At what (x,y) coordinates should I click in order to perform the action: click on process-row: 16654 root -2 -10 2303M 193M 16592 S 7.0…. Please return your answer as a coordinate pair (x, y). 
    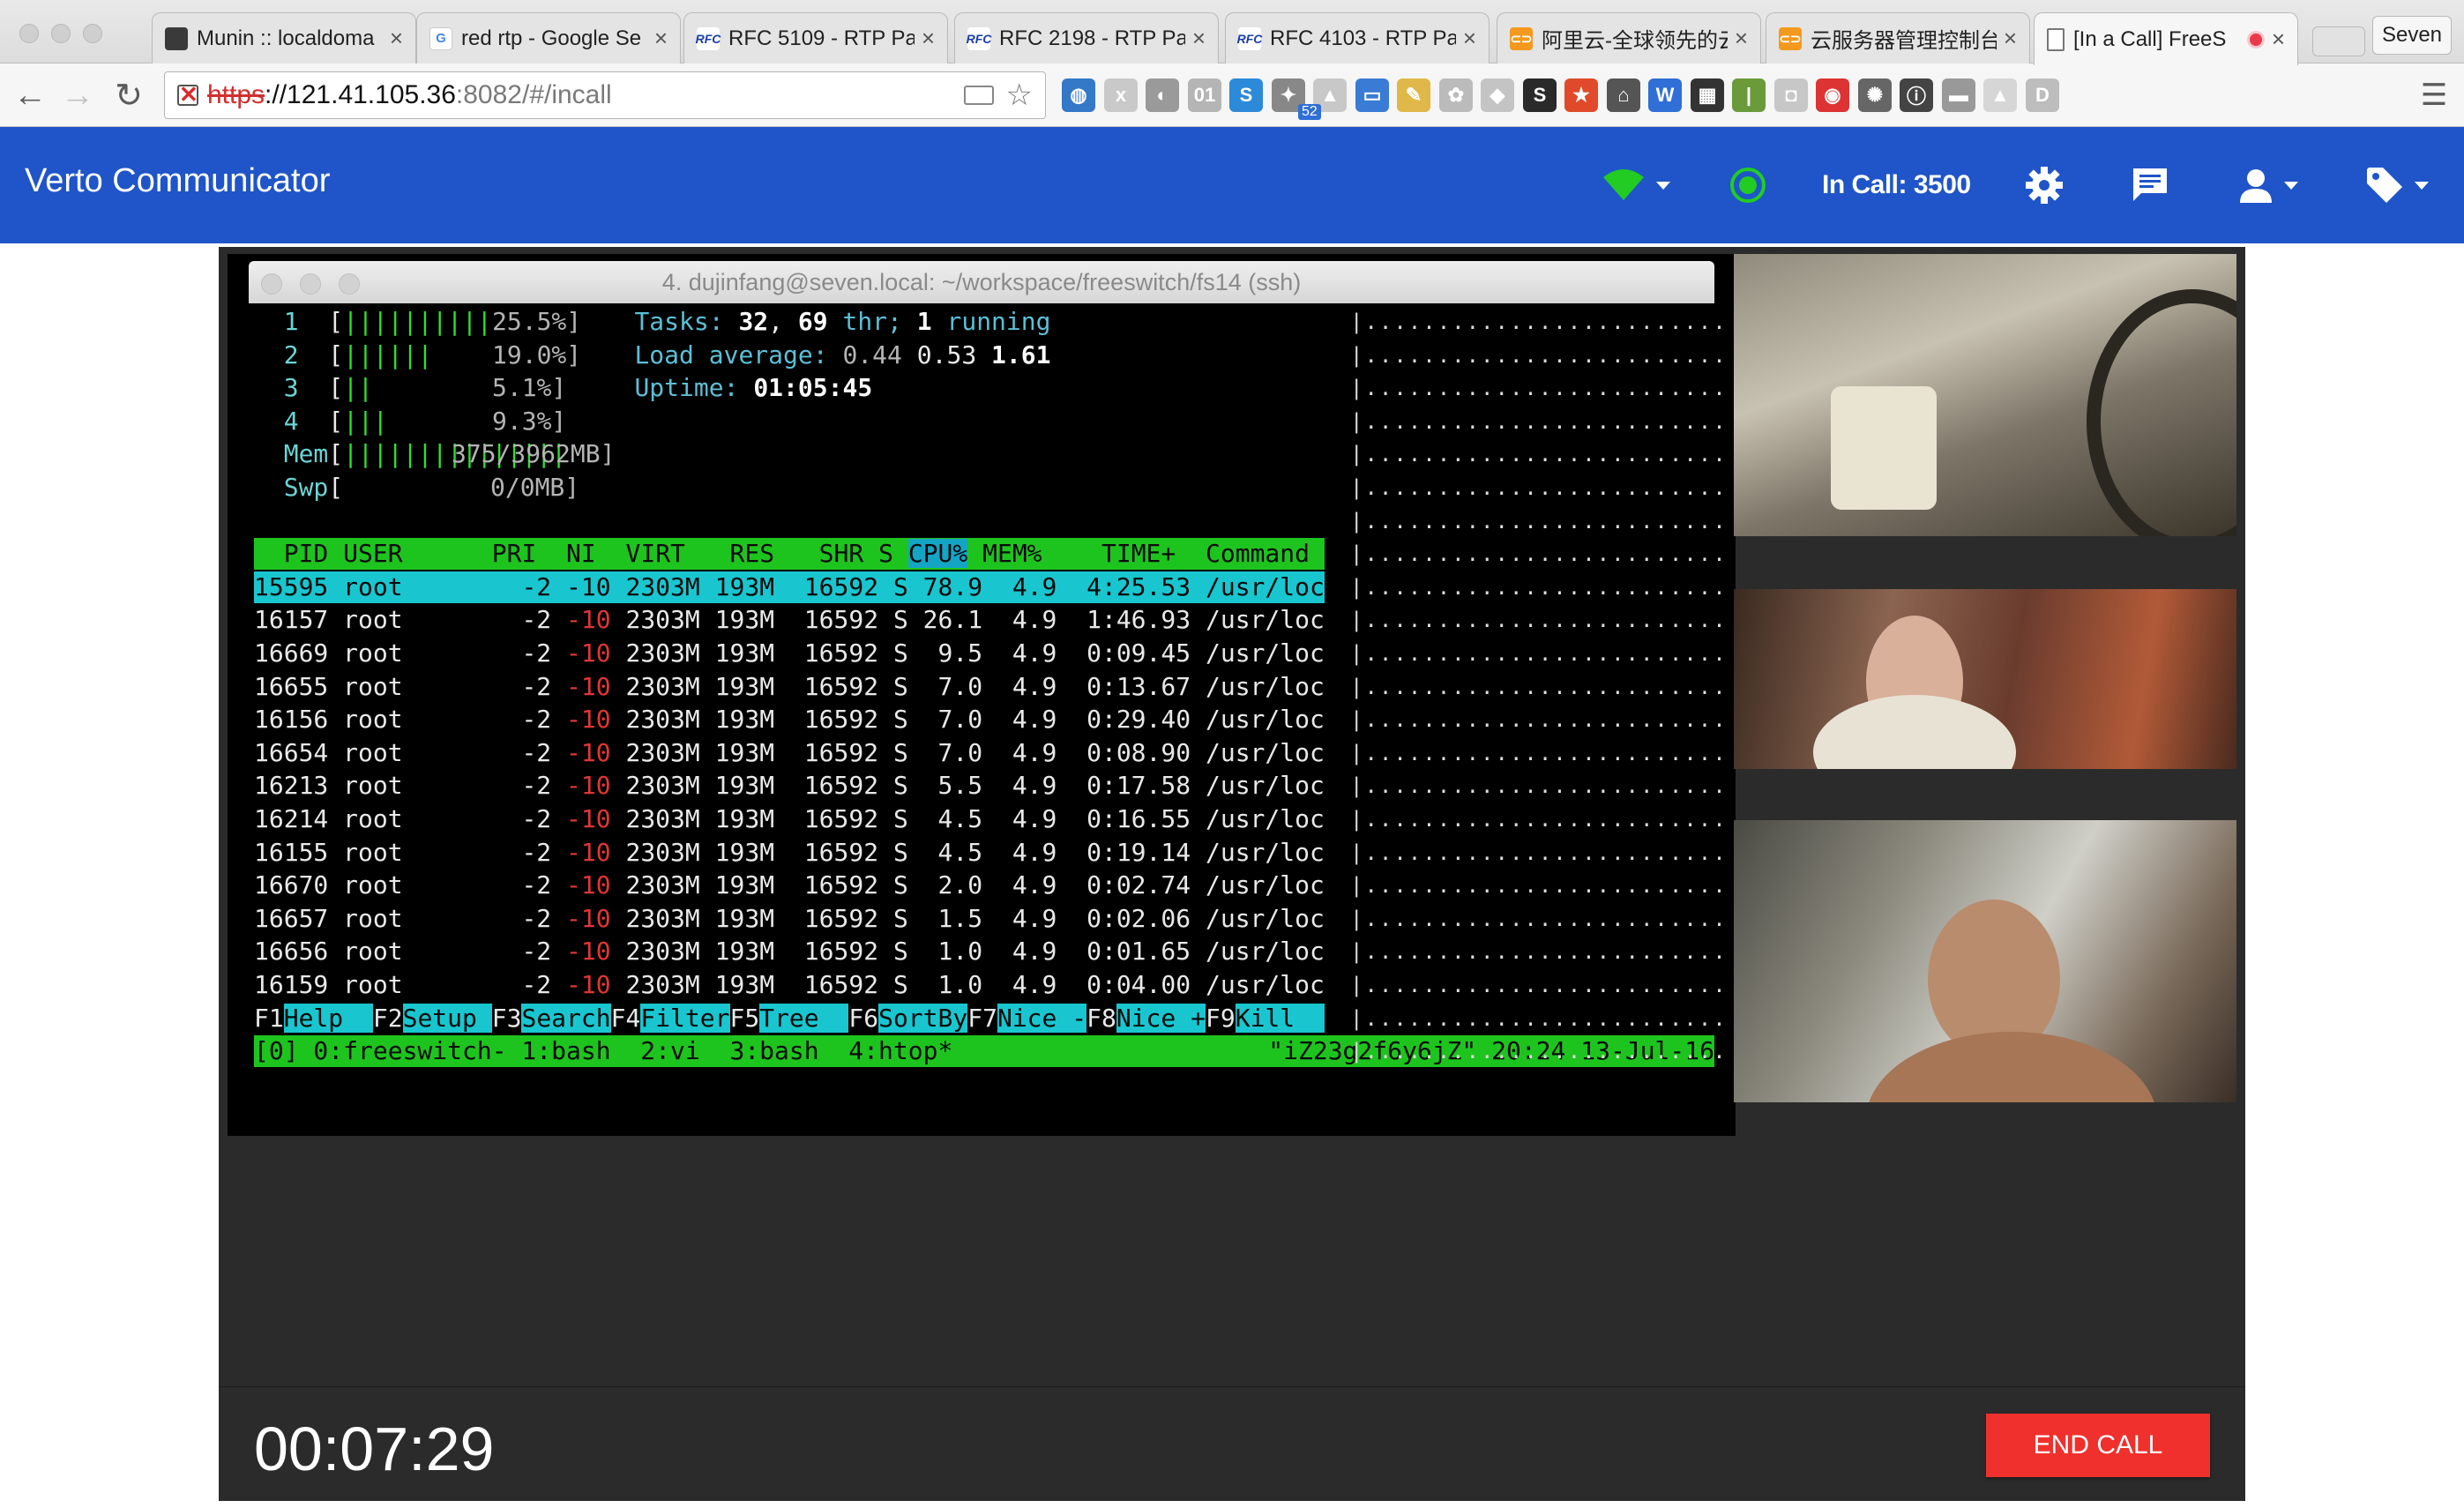
    Looking at the image, I should click on (789, 753).